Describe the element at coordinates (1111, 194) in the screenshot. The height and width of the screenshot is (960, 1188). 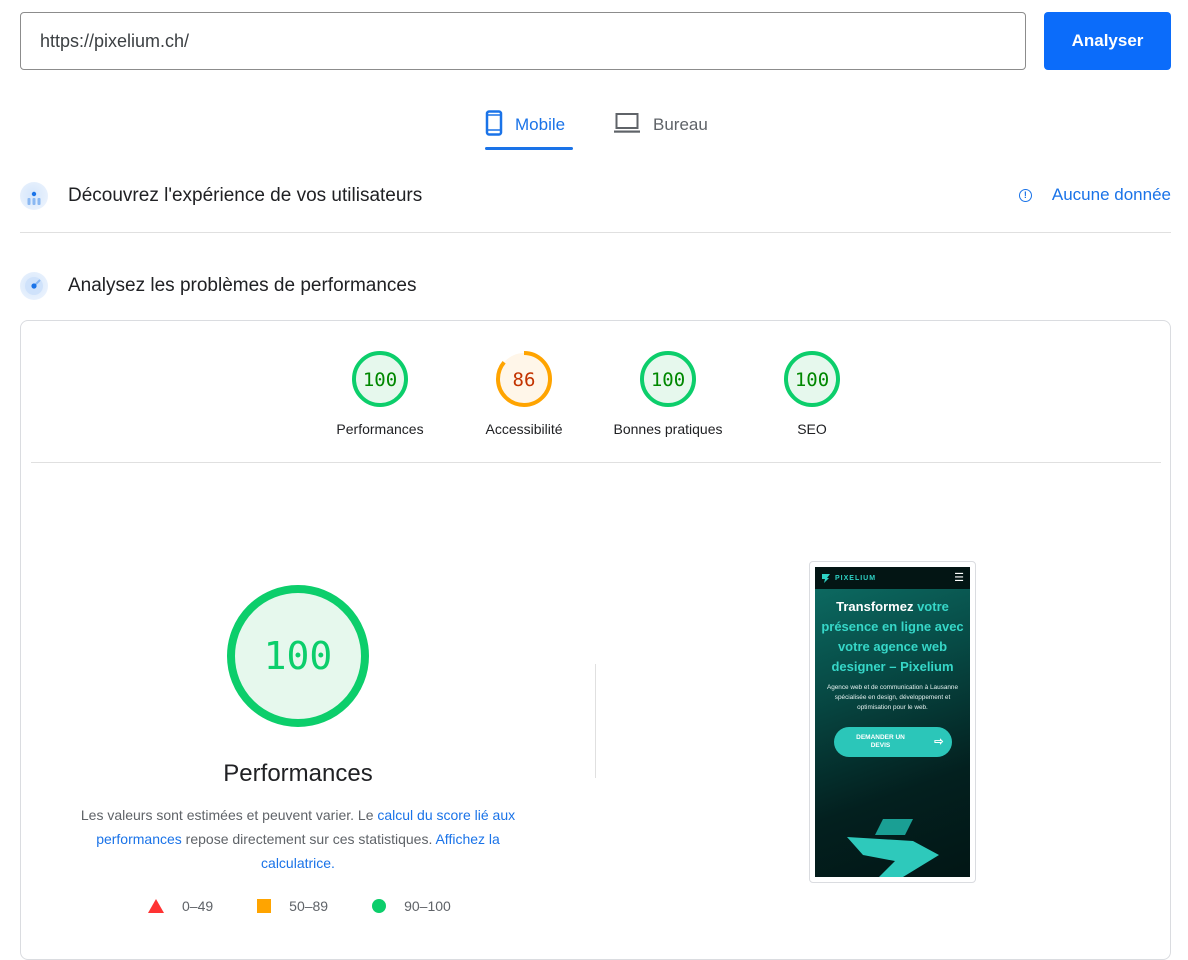
I see `no-data-label: Aucune donnée` at that location.